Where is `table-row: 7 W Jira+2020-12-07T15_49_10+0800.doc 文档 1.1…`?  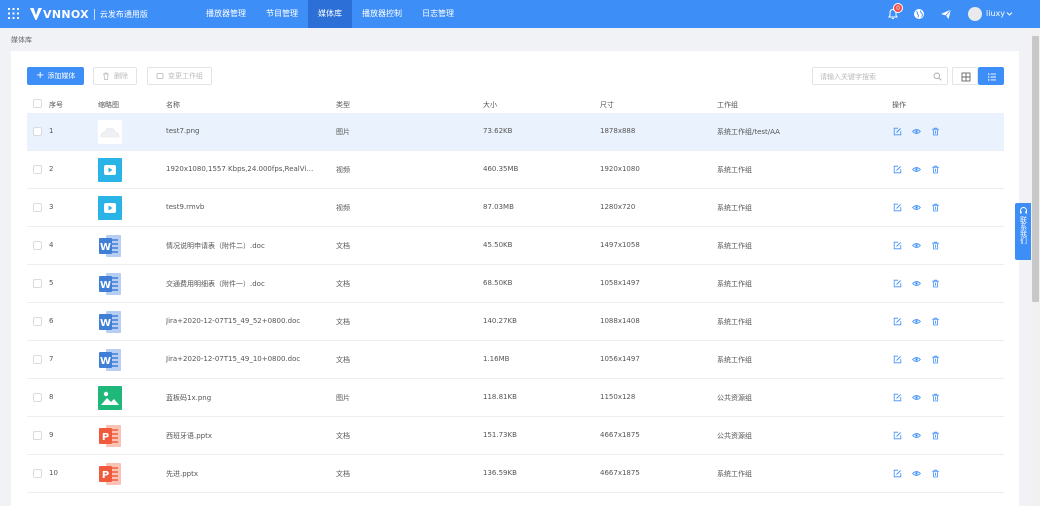 table-row: 7 W Jira+2020-12-07T15_49_10+0800.doc 文档 1.1… is located at coordinates (515, 360).